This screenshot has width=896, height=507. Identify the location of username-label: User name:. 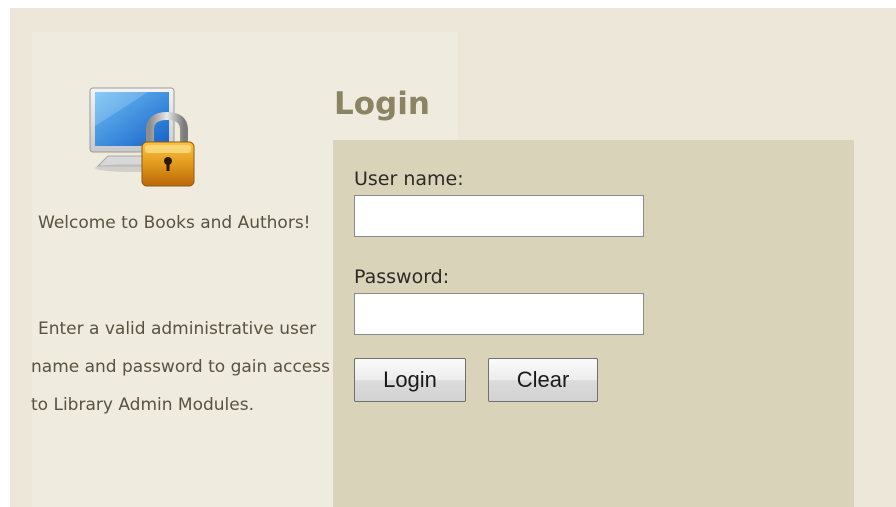
(409, 179).